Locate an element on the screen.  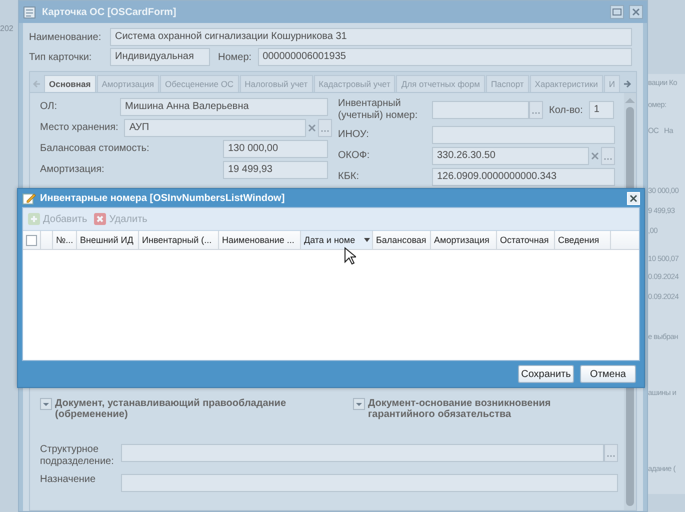
text-field: 19 499,93 is located at coordinates (275, 169).